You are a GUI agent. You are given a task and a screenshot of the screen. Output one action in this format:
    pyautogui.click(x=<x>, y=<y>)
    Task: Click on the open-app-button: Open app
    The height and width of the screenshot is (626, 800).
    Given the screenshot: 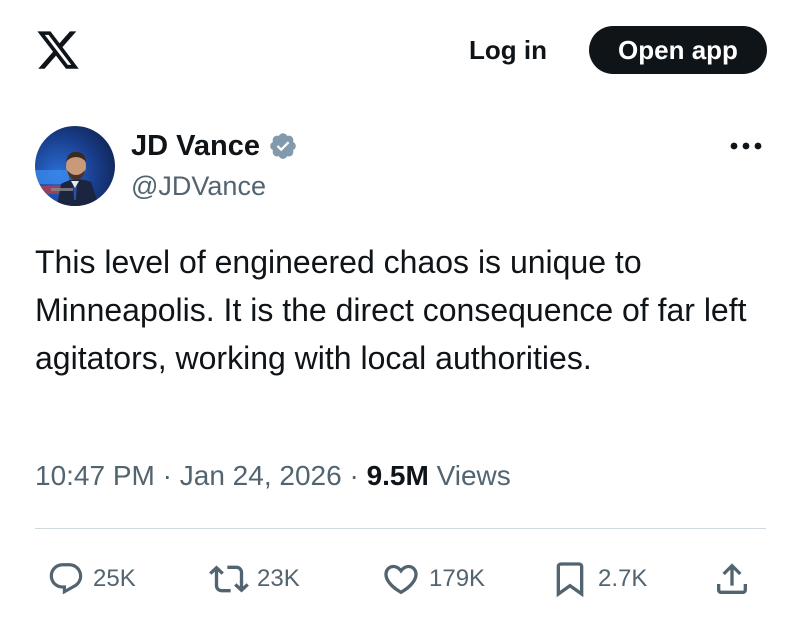 What is the action you would take?
    pyautogui.click(x=678, y=50)
    